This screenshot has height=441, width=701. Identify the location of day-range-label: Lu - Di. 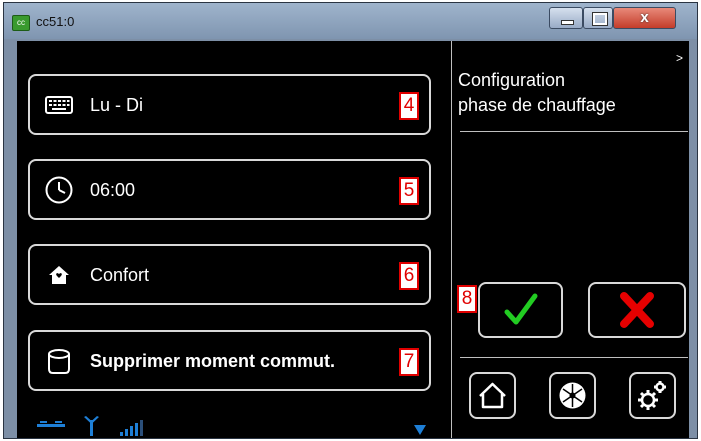
(117, 105).